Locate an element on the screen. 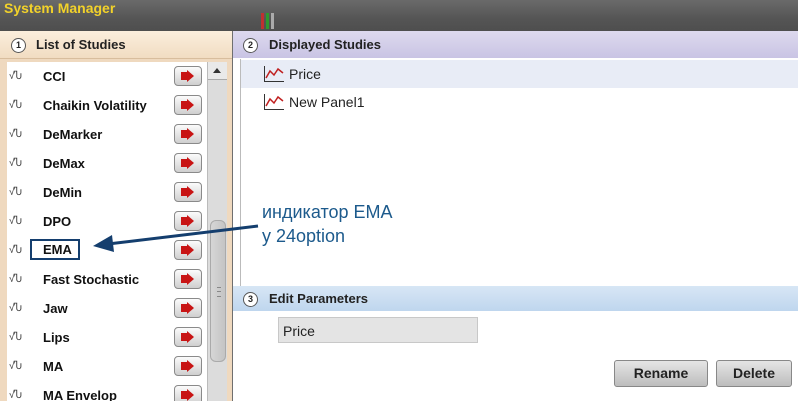 The image size is (798, 401). scroll-up-arrow-icon is located at coordinates (217, 71).